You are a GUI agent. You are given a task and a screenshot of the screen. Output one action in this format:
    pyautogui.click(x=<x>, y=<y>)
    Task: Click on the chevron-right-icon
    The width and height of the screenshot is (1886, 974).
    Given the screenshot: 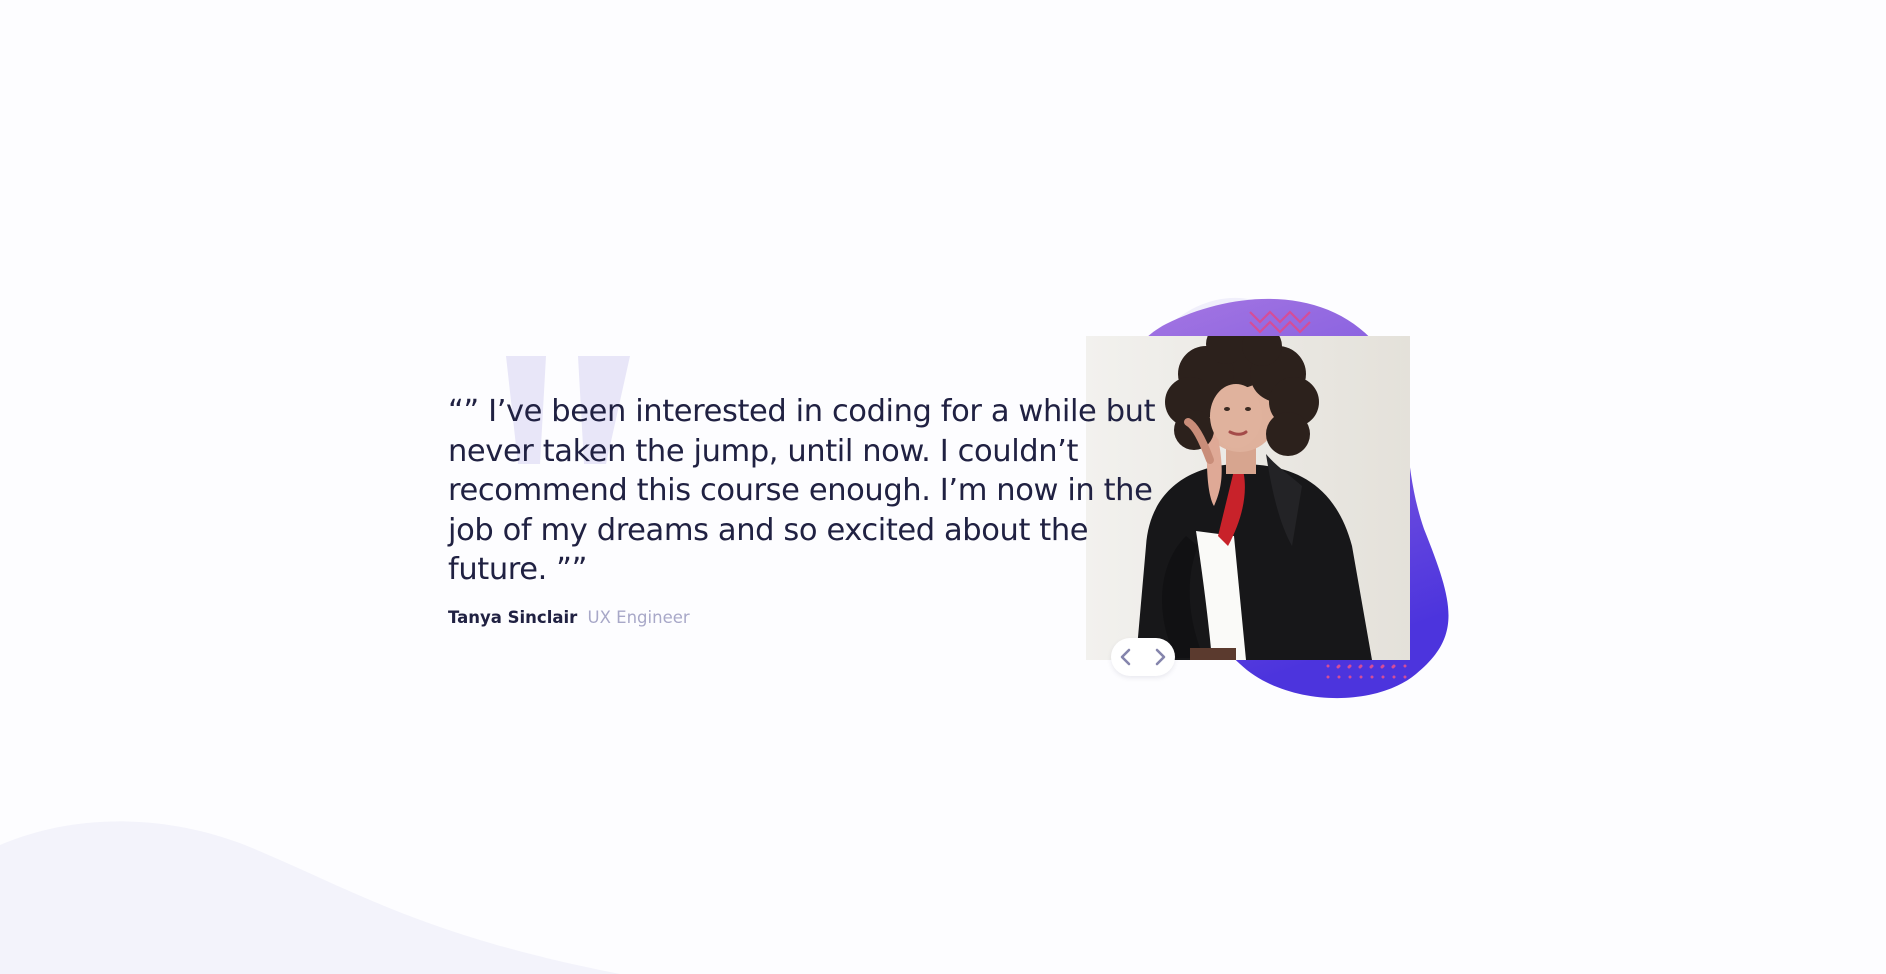 What is the action you would take?
    pyautogui.click(x=1160, y=657)
    